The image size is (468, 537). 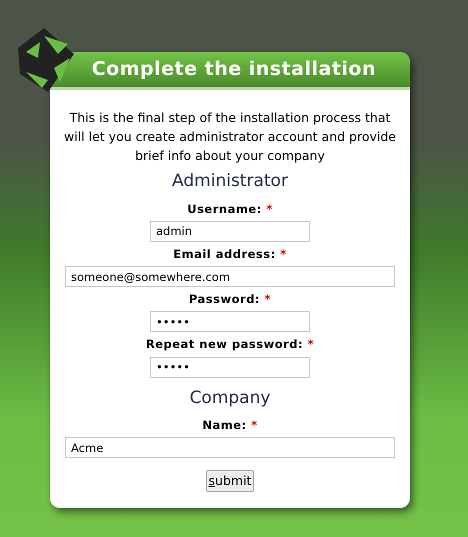 I want to click on field-label: Name: *, so click(x=230, y=425).